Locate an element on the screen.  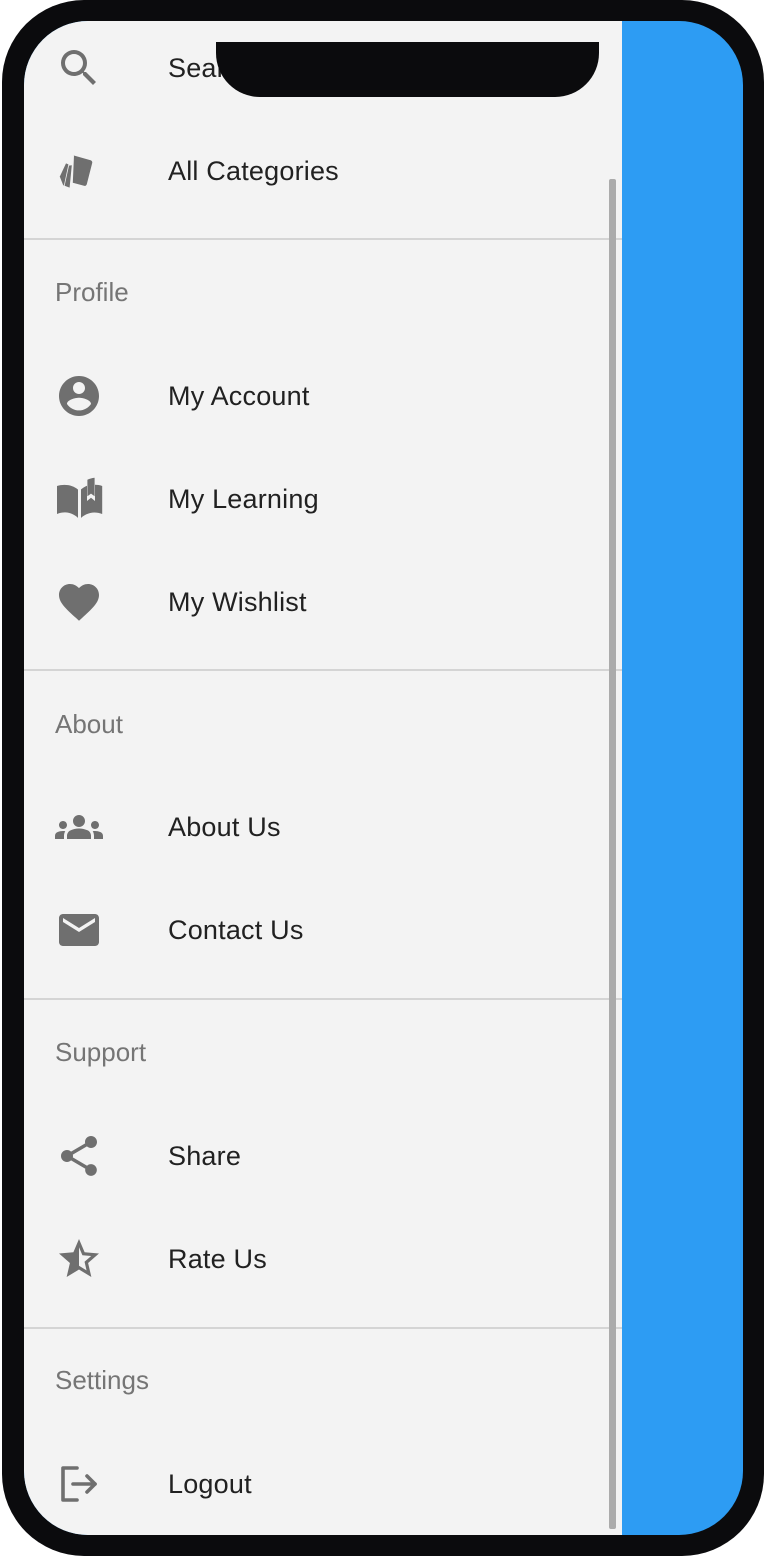
drawer-item-all-categories: All Categories is located at coordinates (316, 171).